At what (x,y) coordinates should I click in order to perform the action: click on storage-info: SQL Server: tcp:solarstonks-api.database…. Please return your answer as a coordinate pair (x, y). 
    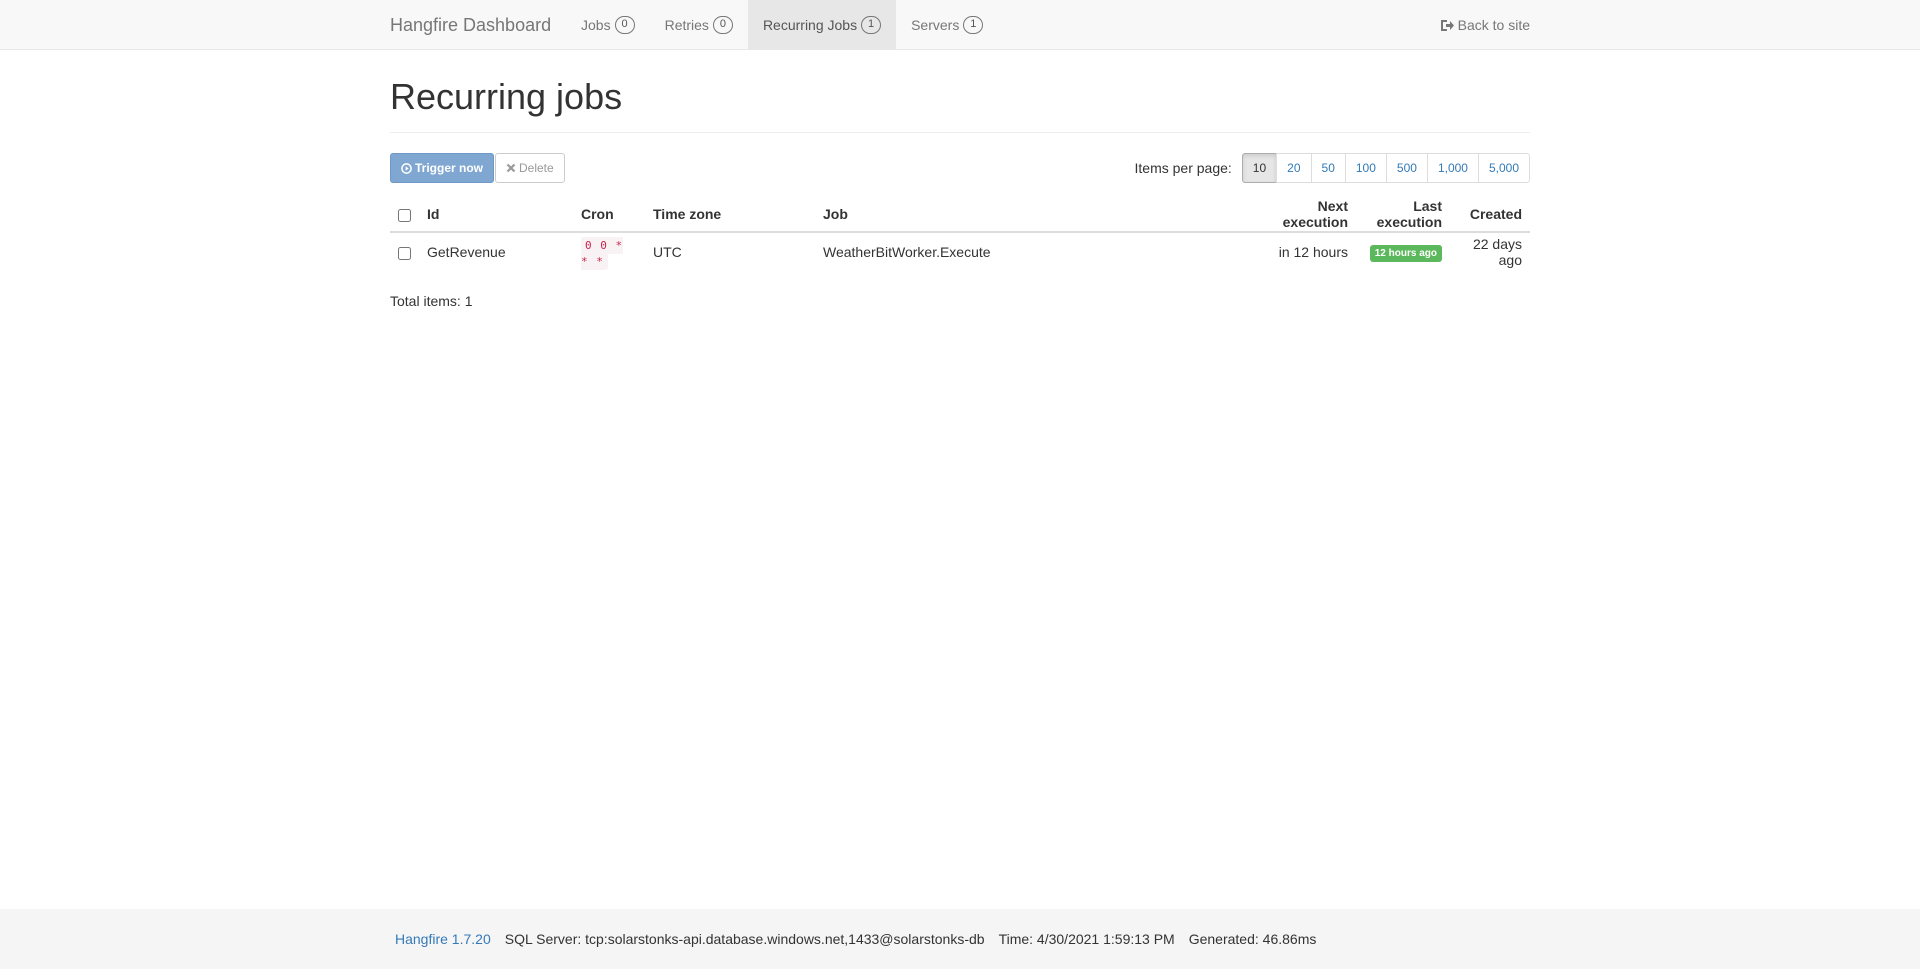
    Looking at the image, I should click on (744, 939).